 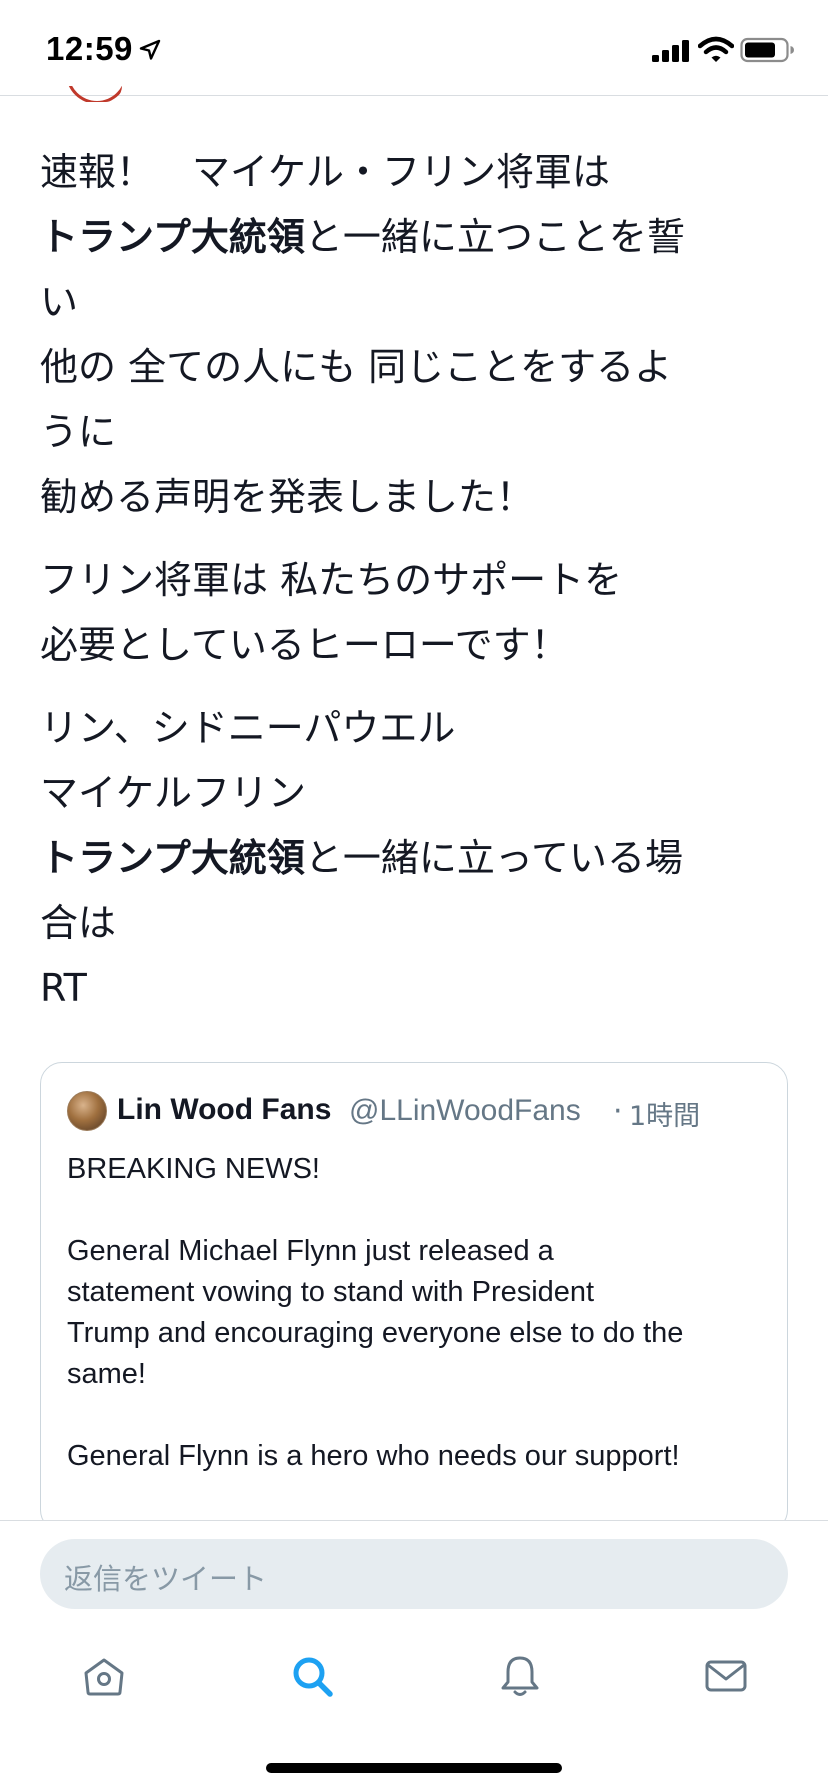 I want to click on tweet-line: トランプ大統領と一緒に立っている場, so click(x=415, y=858).